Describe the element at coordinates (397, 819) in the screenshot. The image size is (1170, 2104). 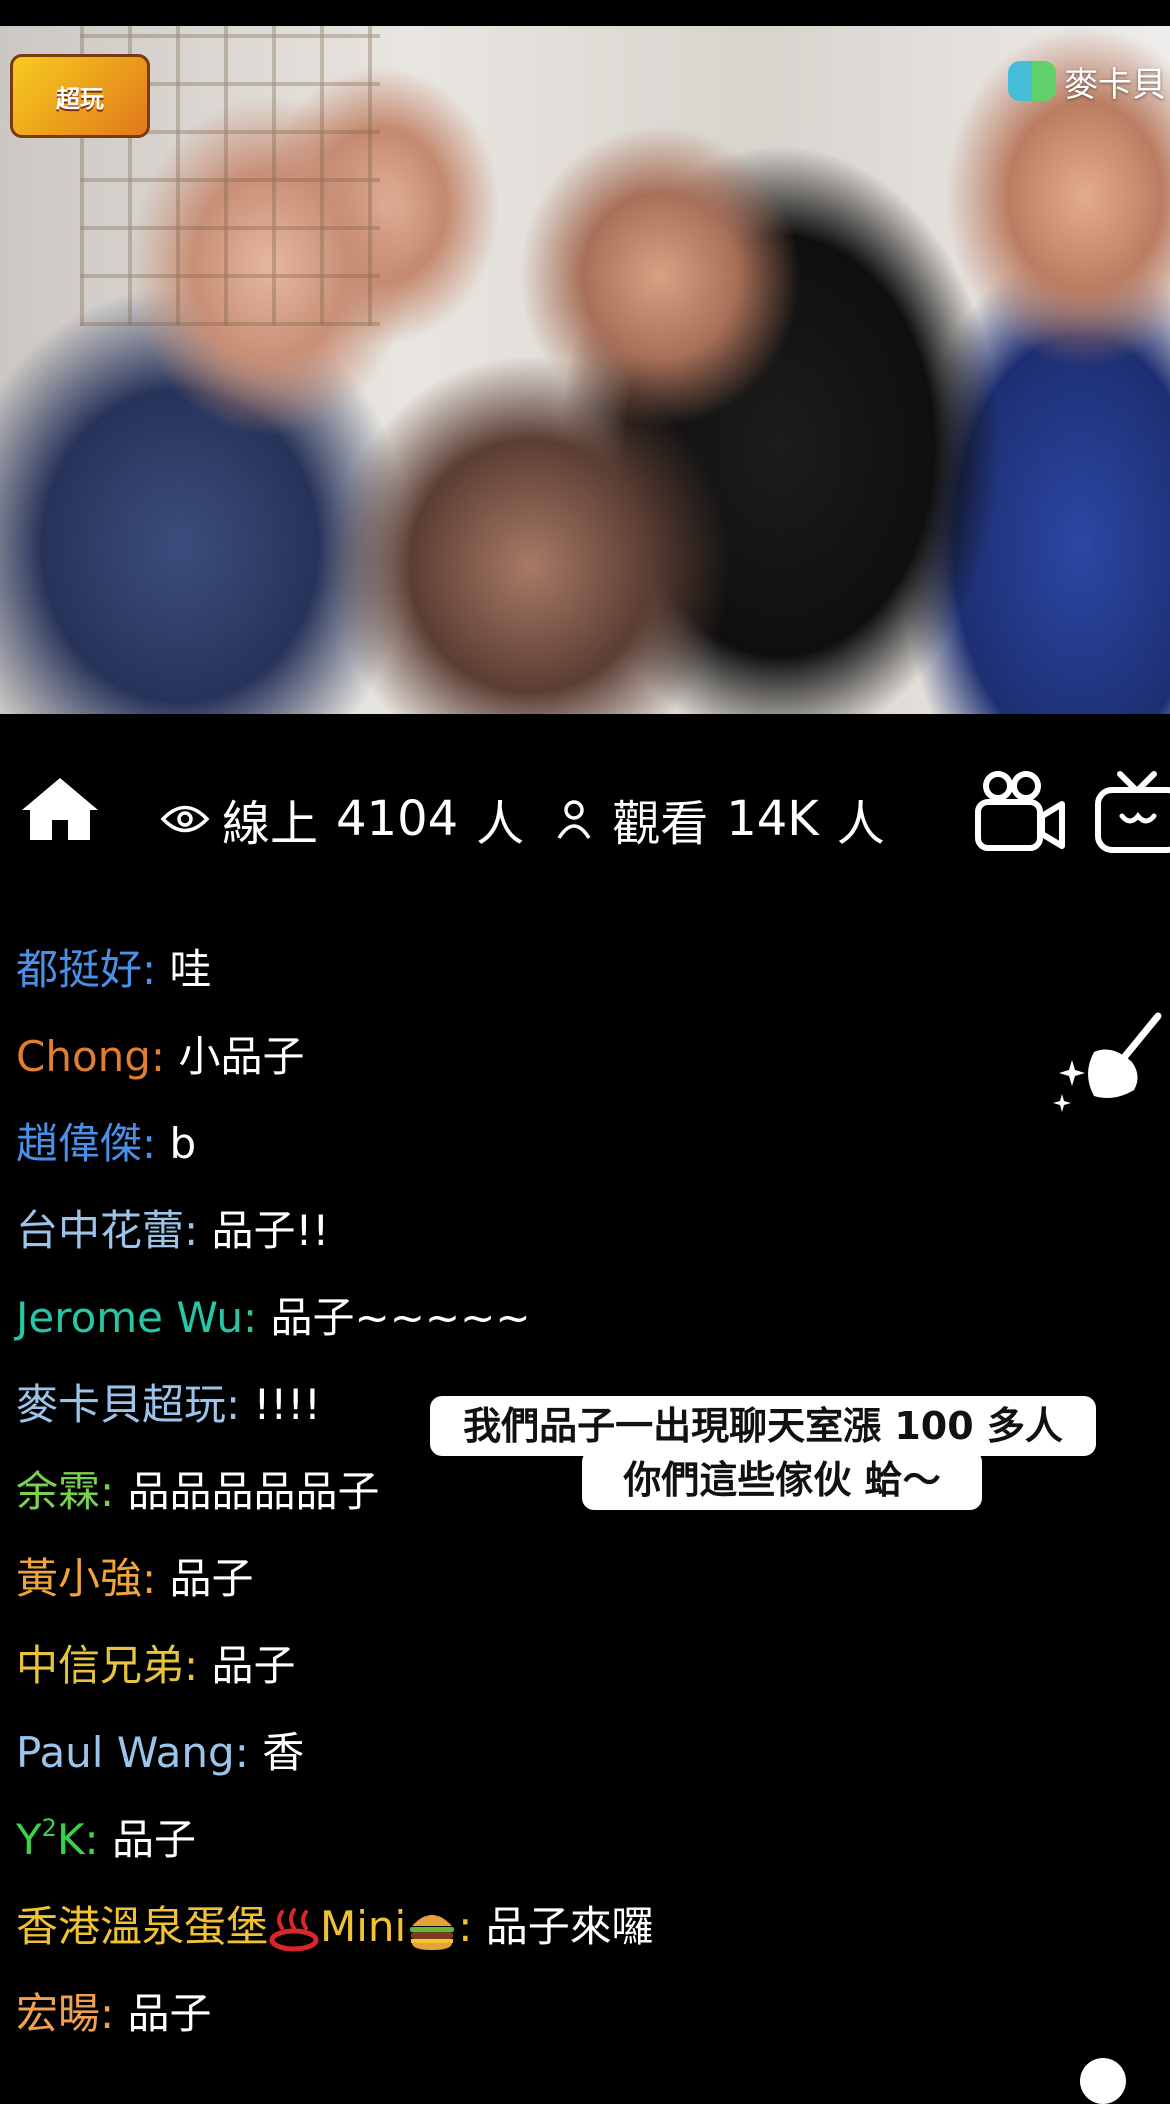
I see `online-count: 4104` at that location.